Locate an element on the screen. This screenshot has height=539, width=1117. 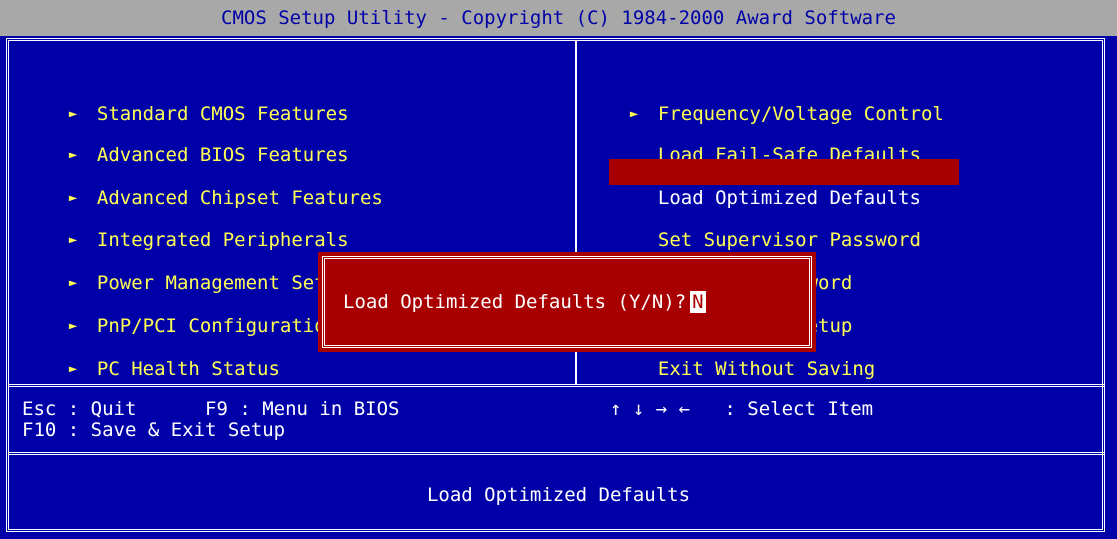
menu-item-pnp-pci-configurations: ► PnP/PCI Configurations is located at coordinates (197, 312).